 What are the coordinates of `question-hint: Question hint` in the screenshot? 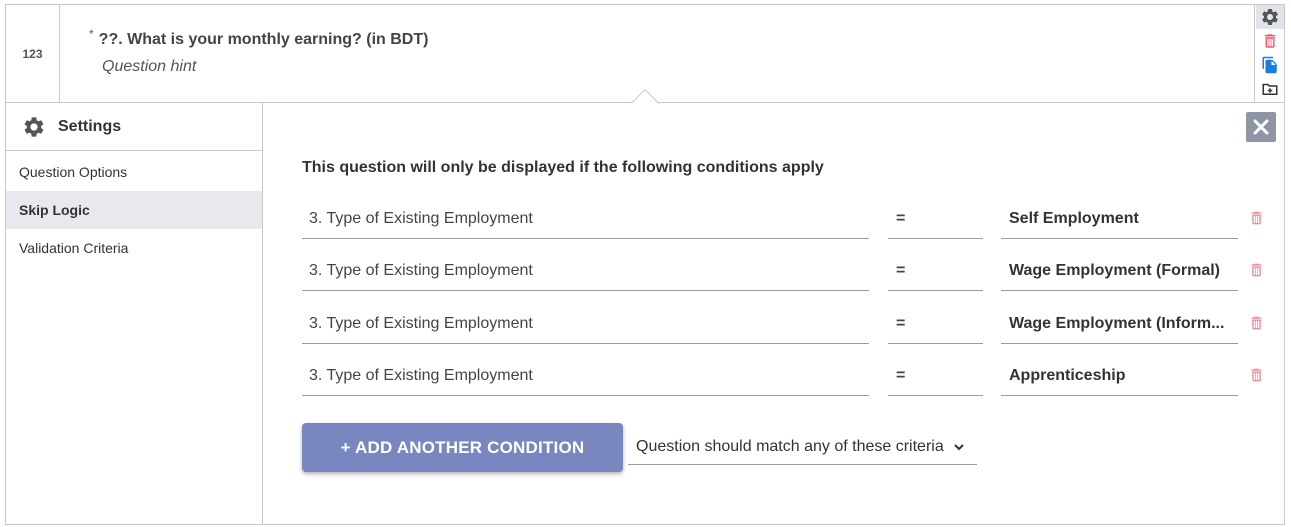 It's located at (149, 67).